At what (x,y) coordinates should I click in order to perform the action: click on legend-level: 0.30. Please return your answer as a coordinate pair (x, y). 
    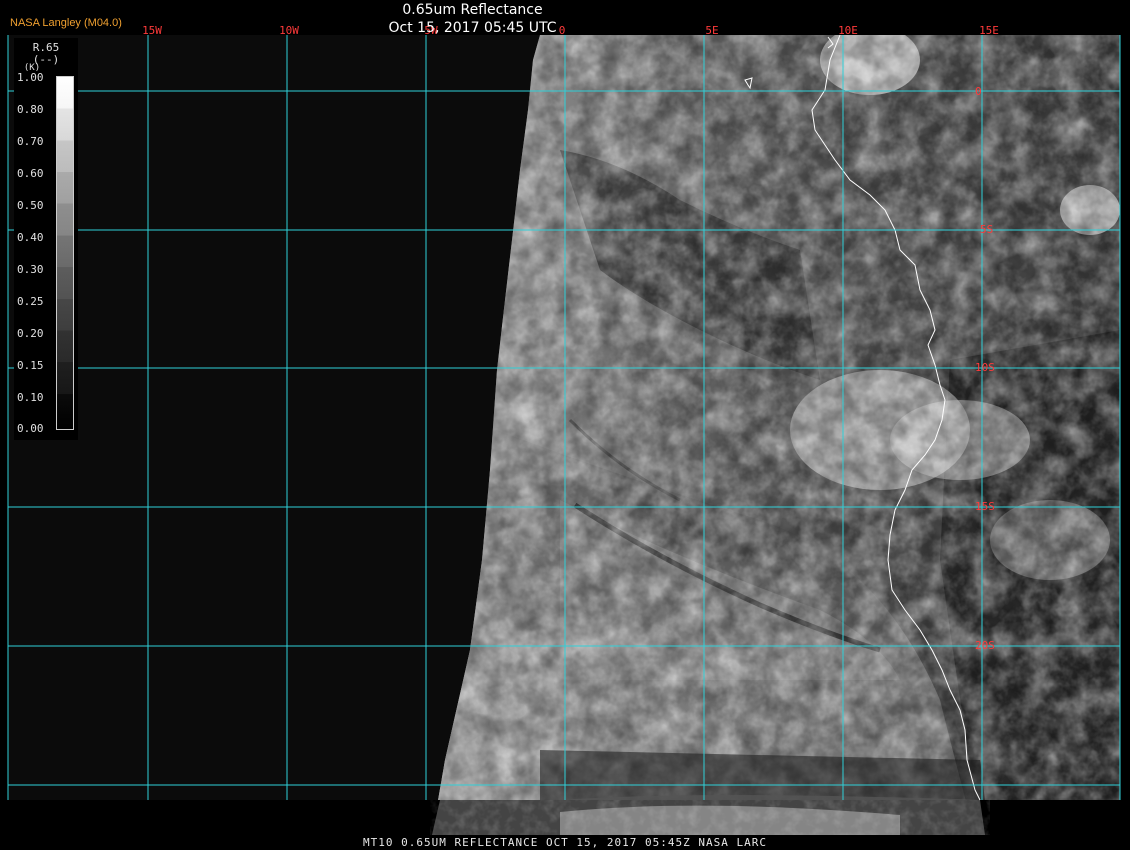
    Looking at the image, I should click on (30, 269).